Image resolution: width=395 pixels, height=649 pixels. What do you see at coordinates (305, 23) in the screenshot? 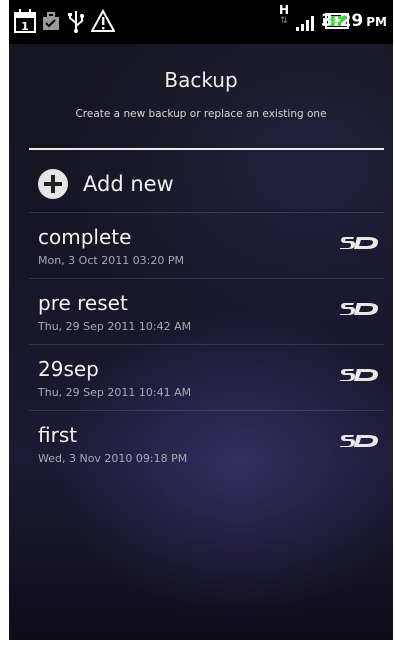
I see `signal-icon` at bounding box center [305, 23].